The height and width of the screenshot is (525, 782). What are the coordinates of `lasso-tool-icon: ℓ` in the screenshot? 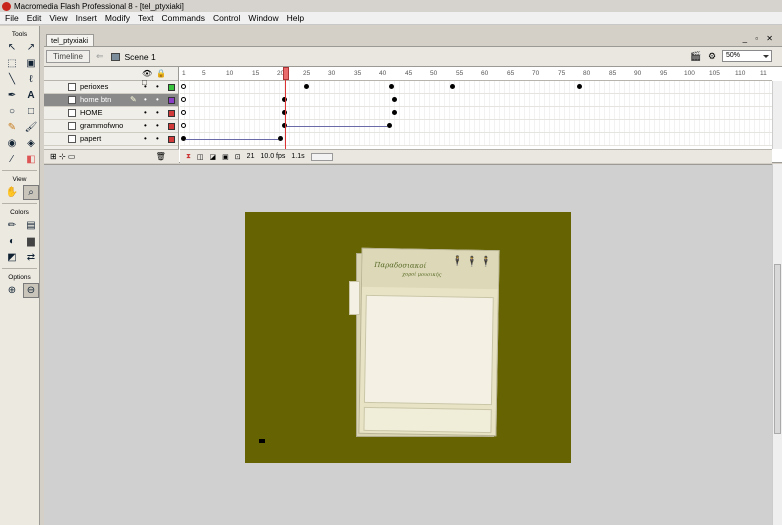 It's located at (31, 79).